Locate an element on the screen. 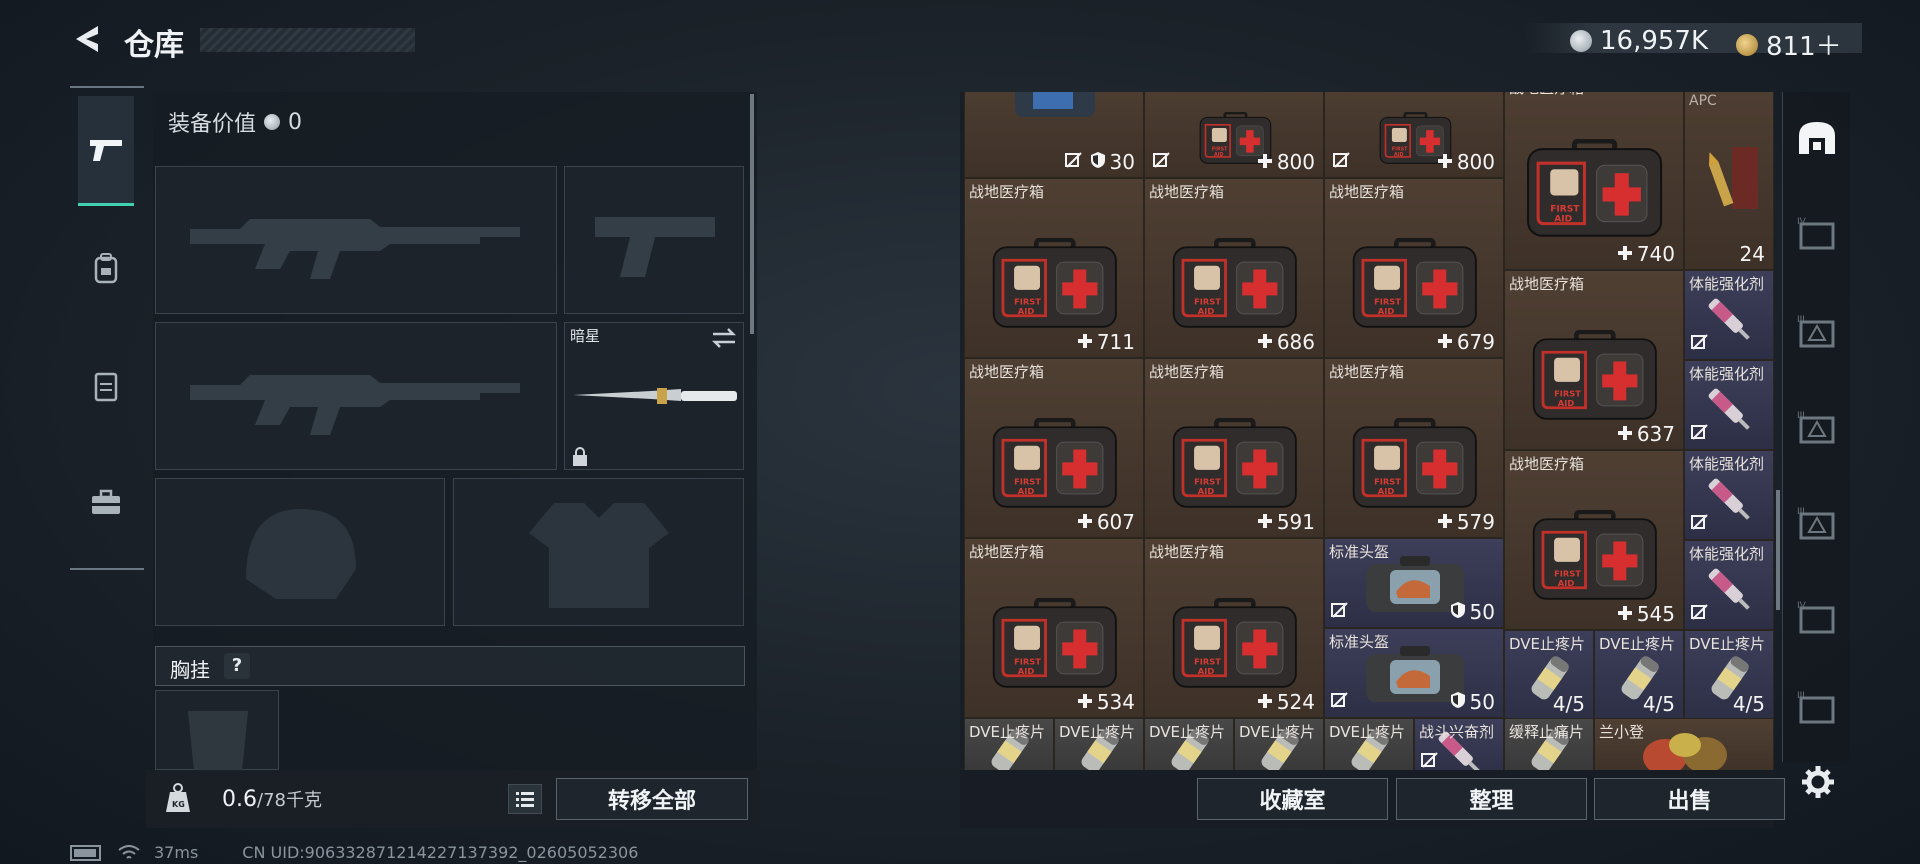 Image resolution: width=1920 pixels, height=864 pixels. silver-coin-icon is located at coordinates (272, 122).